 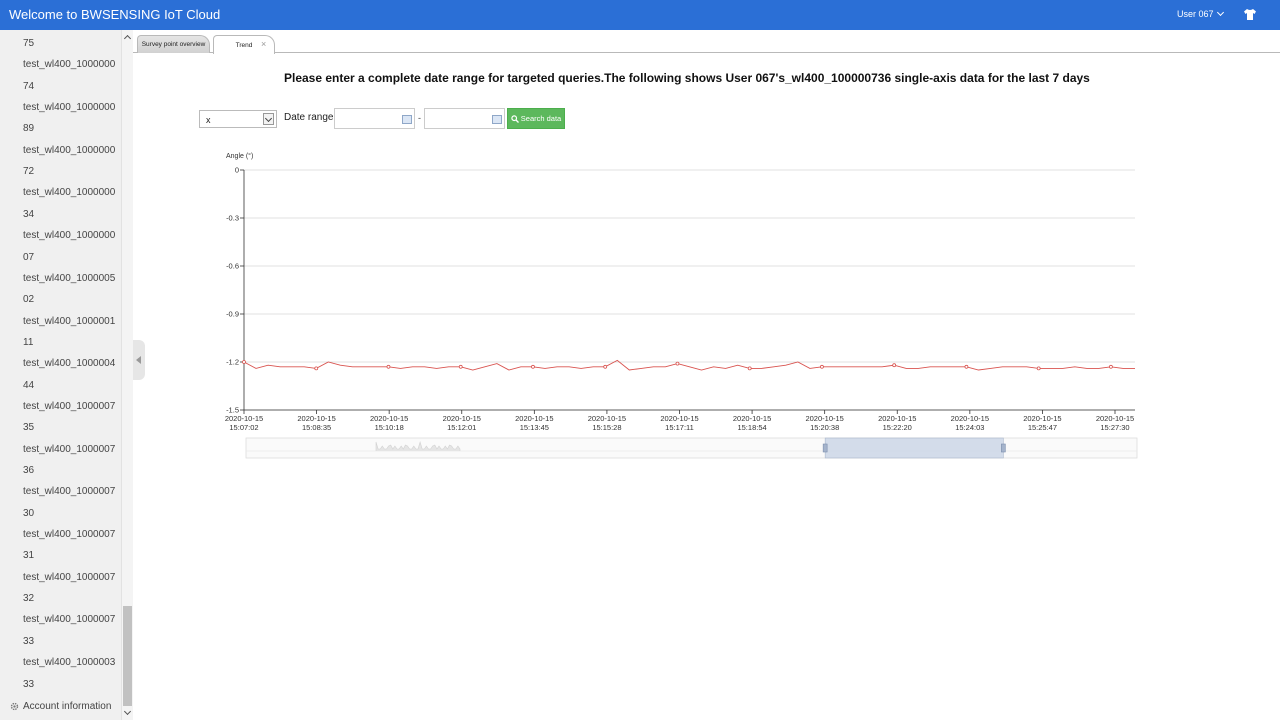 I want to click on x-tick-label-time: 15:07:02, so click(x=243, y=427).